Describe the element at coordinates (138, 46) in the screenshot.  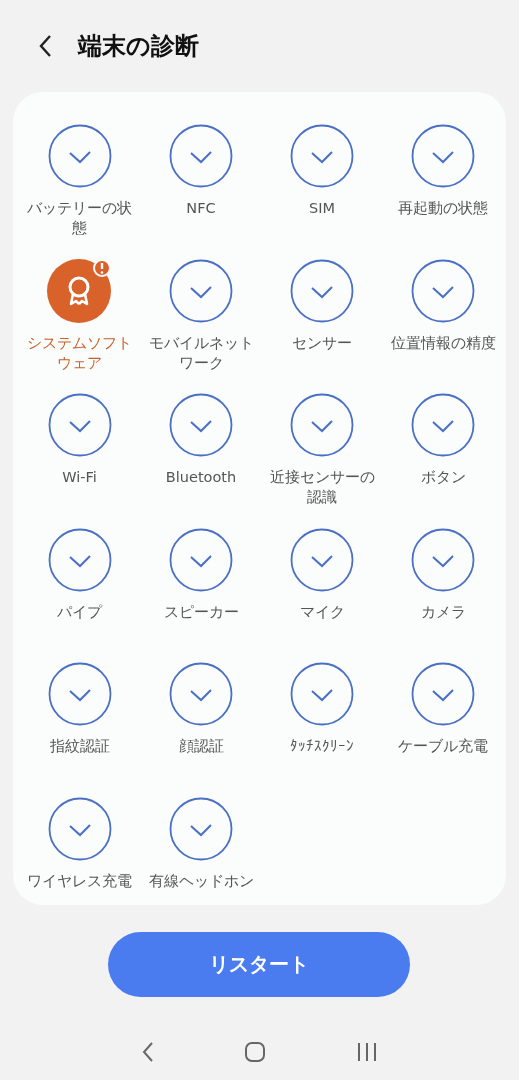
I see `page-title: 端末の診断` at that location.